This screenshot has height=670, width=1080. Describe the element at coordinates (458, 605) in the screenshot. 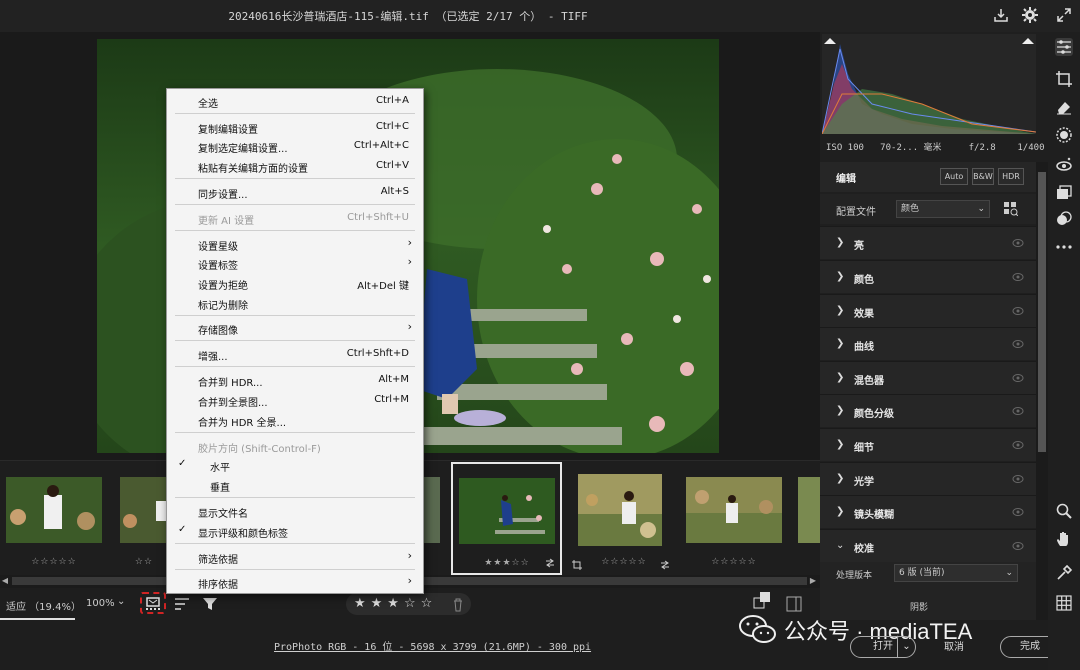

I see `trash-icon` at that location.